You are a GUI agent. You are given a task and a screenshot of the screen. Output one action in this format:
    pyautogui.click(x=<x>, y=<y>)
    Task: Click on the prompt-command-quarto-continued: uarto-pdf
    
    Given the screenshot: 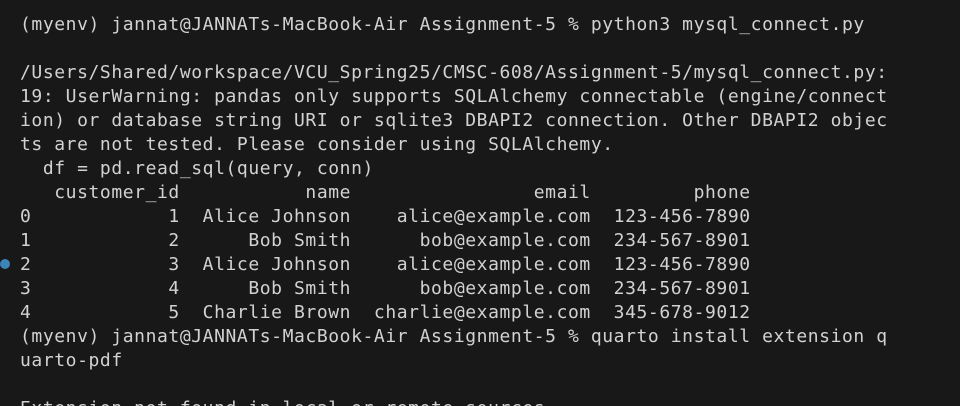 What is the action you would take?
    pyautogui.click(x=71, y=360)
    